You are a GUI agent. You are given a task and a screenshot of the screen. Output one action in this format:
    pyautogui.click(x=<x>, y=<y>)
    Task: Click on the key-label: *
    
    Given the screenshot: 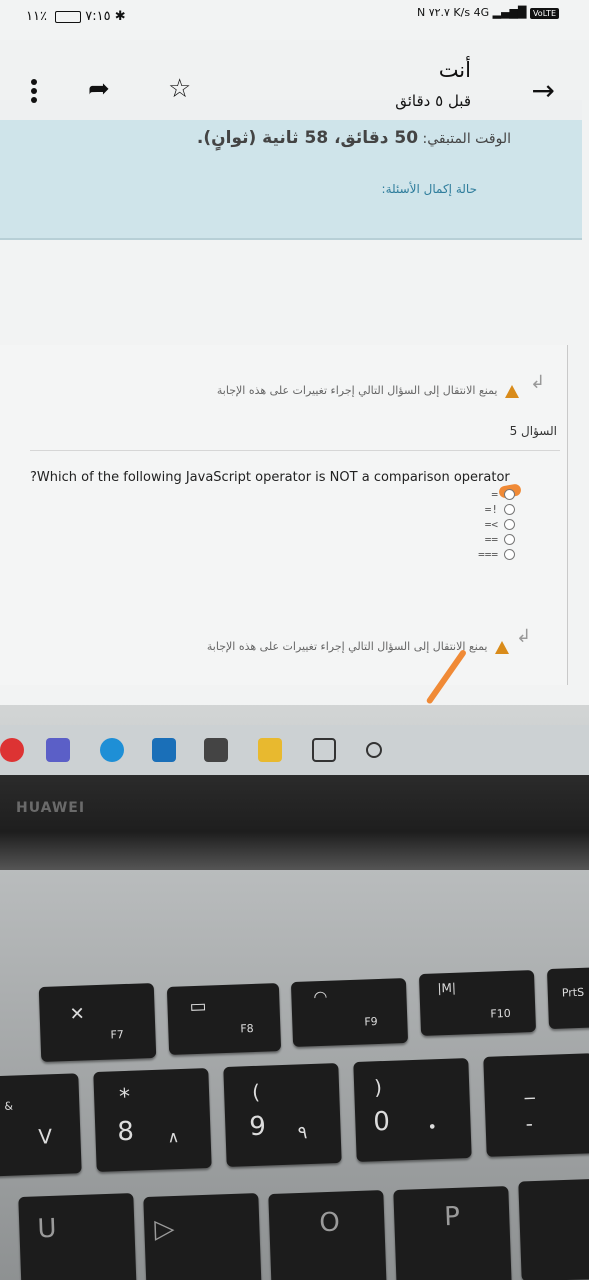 What is the action you would take?
    pyautogui.click(x=124, y=1097)
    